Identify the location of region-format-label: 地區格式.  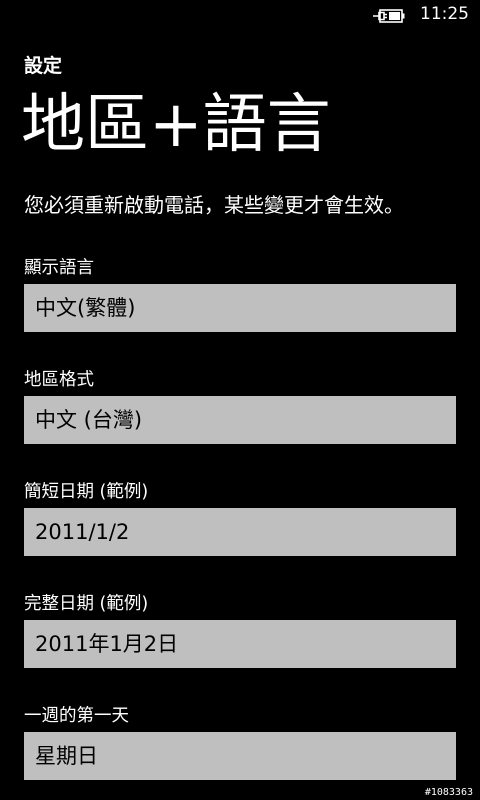
(59, 380).